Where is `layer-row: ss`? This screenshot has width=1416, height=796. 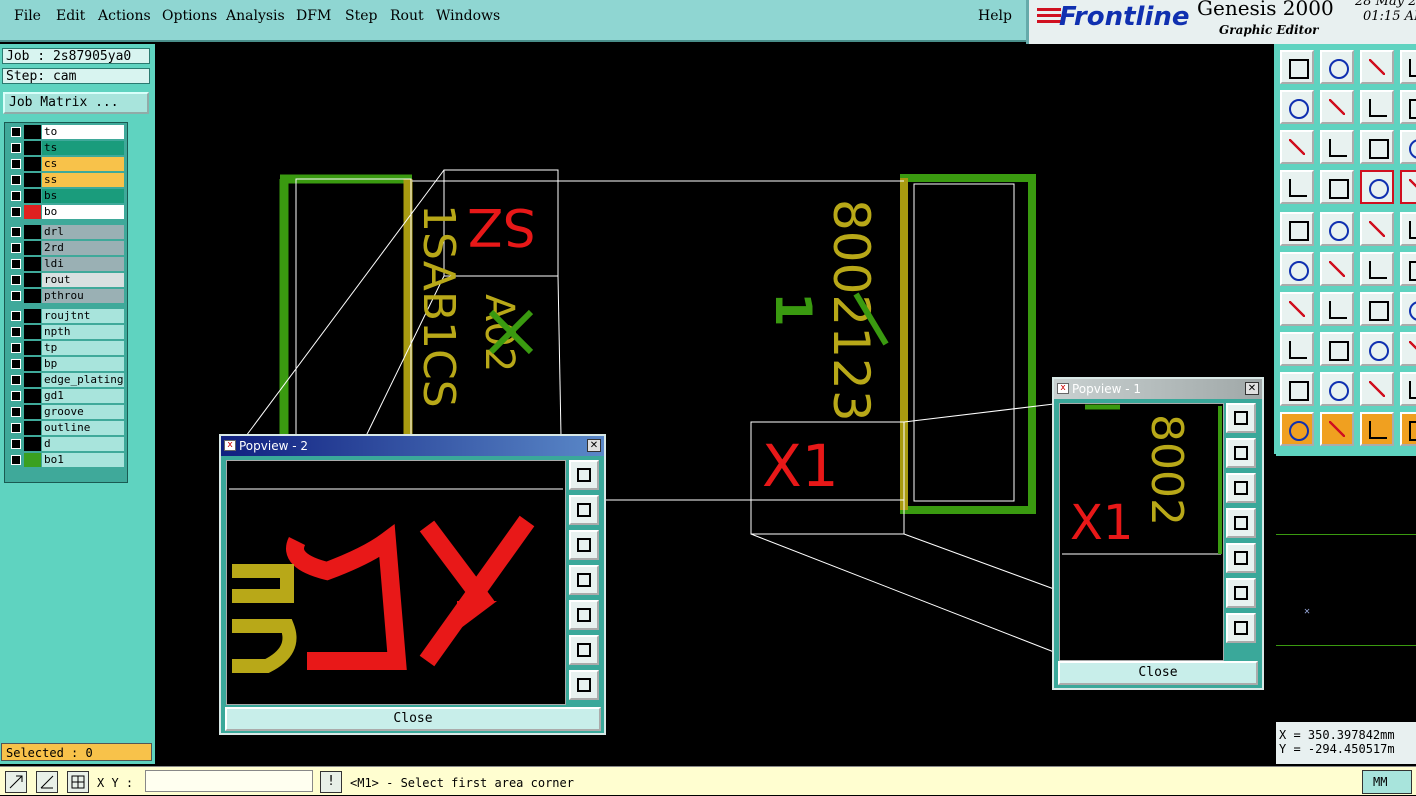 layer-row: ss is located at coordinates (66, 180).